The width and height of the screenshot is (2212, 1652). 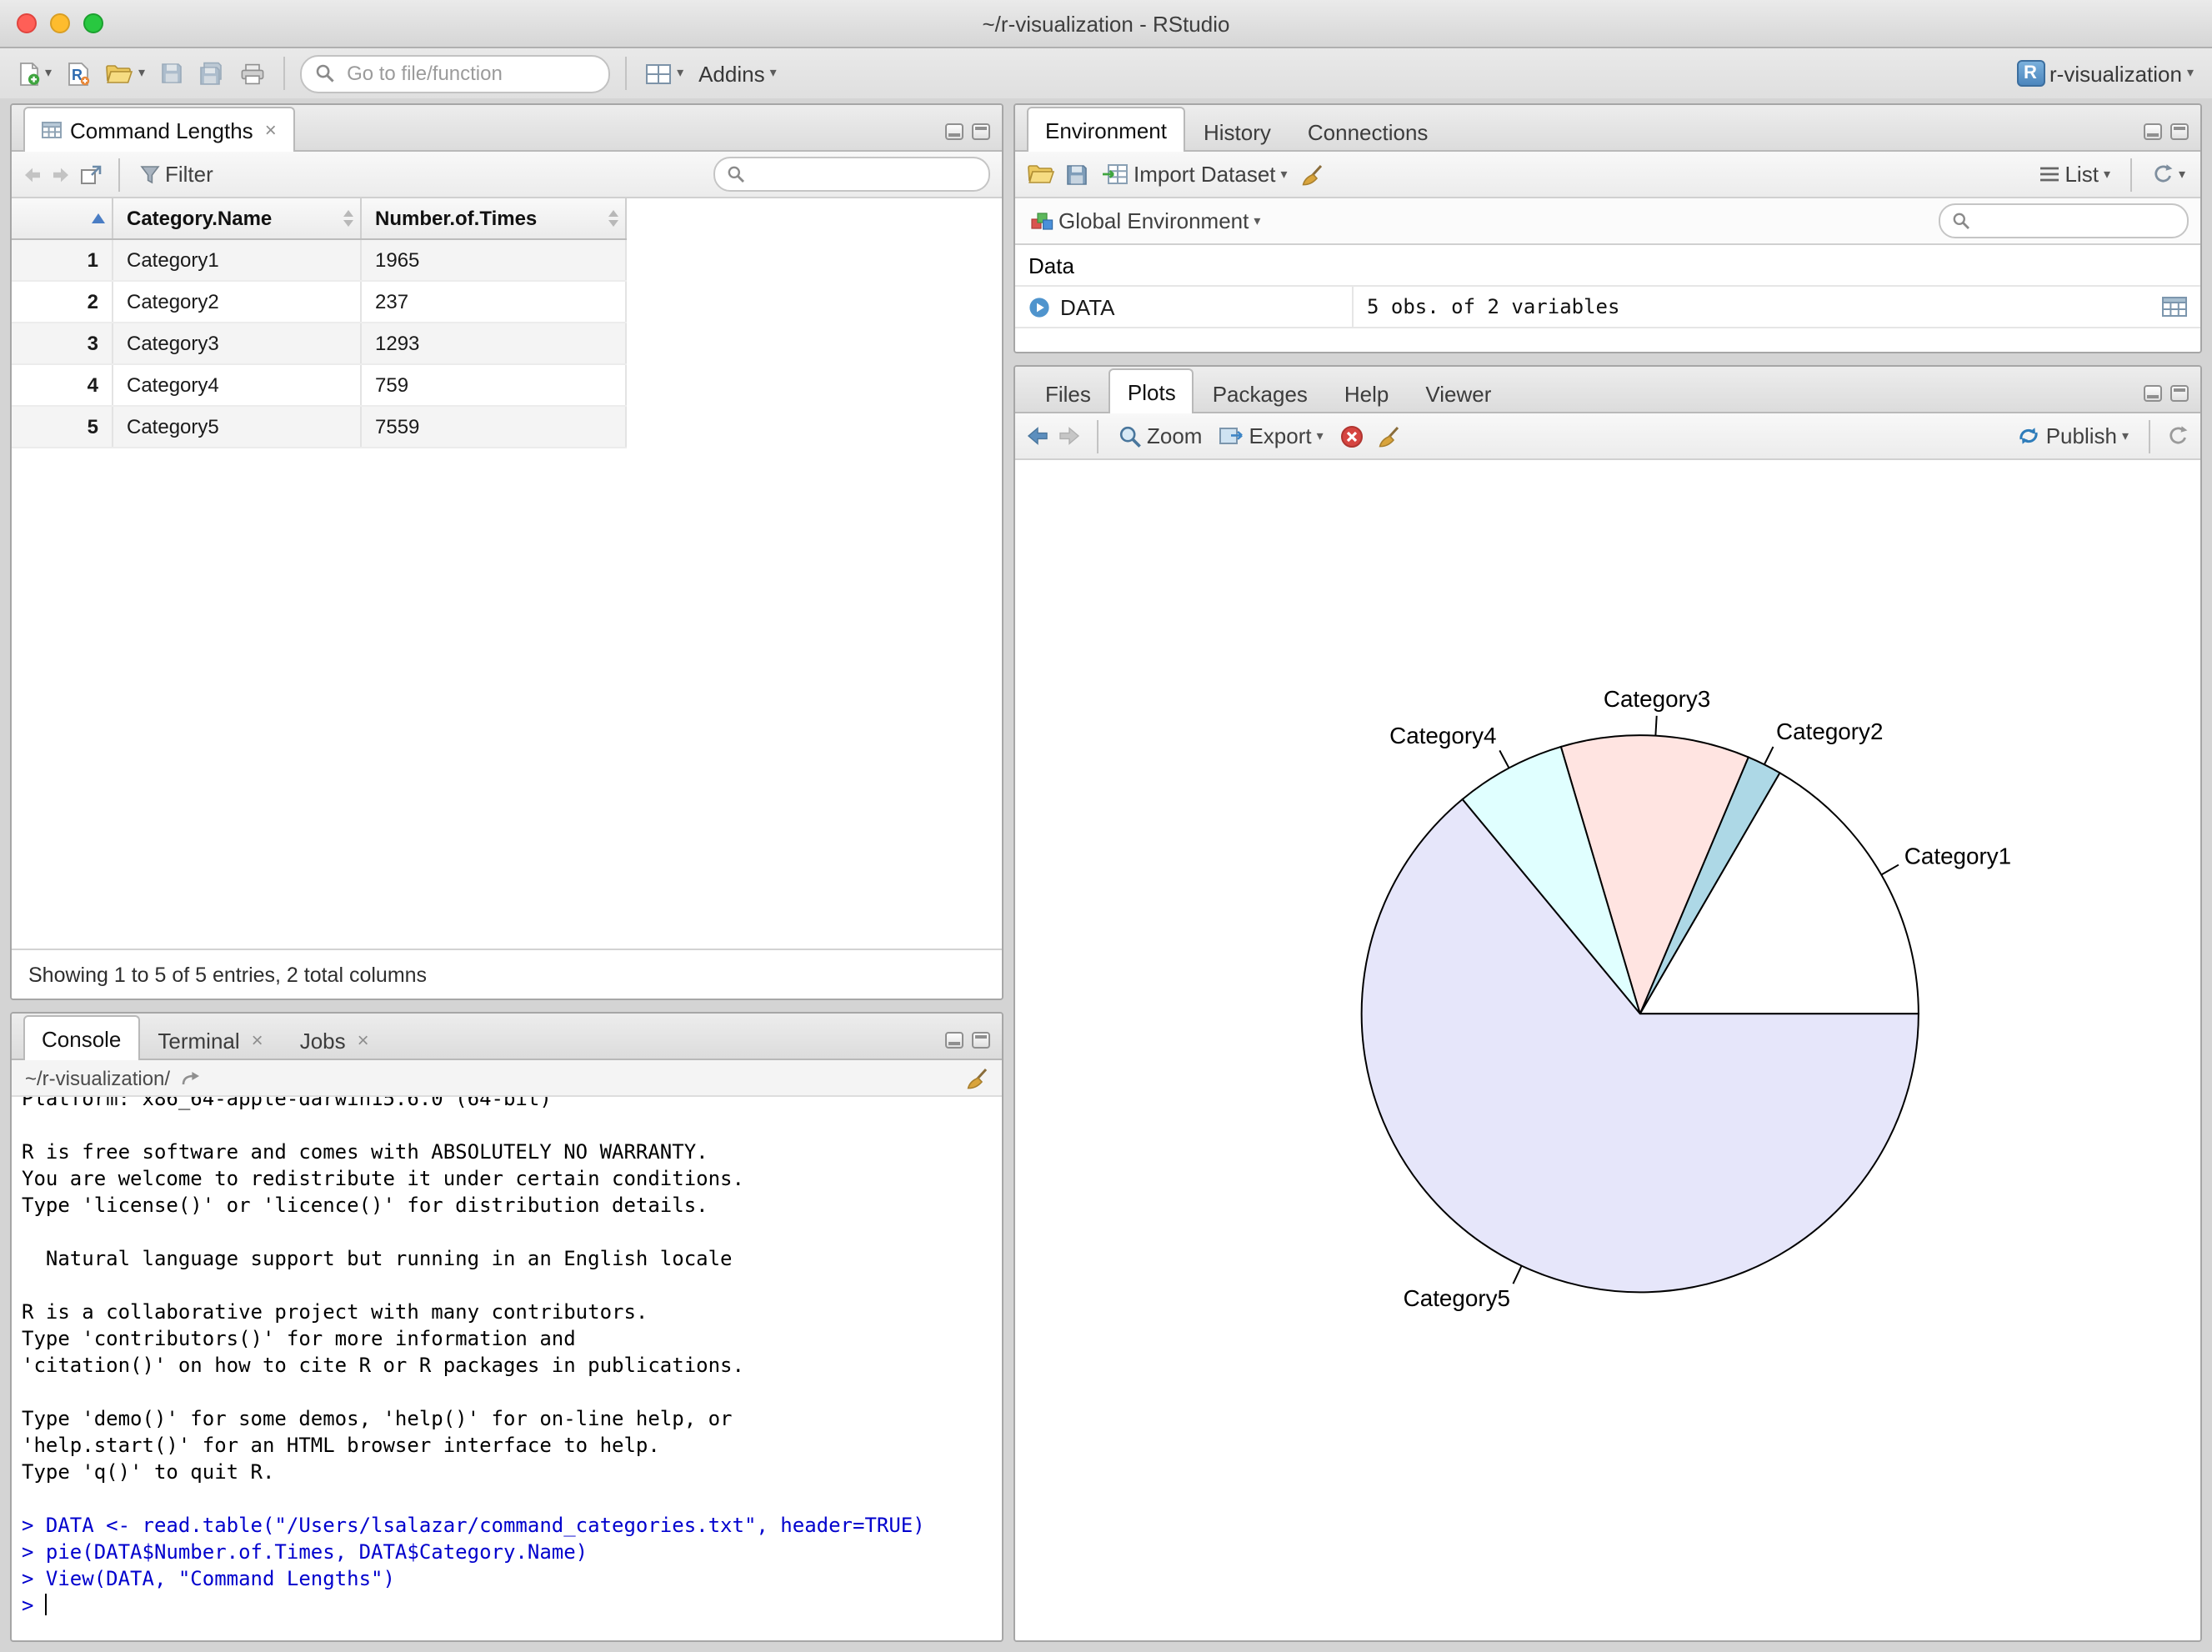 What do you see at coordinates (1260, 392) in the screenshot?
I see `tab-packages: Packages` at bounding box center [1260, 392].